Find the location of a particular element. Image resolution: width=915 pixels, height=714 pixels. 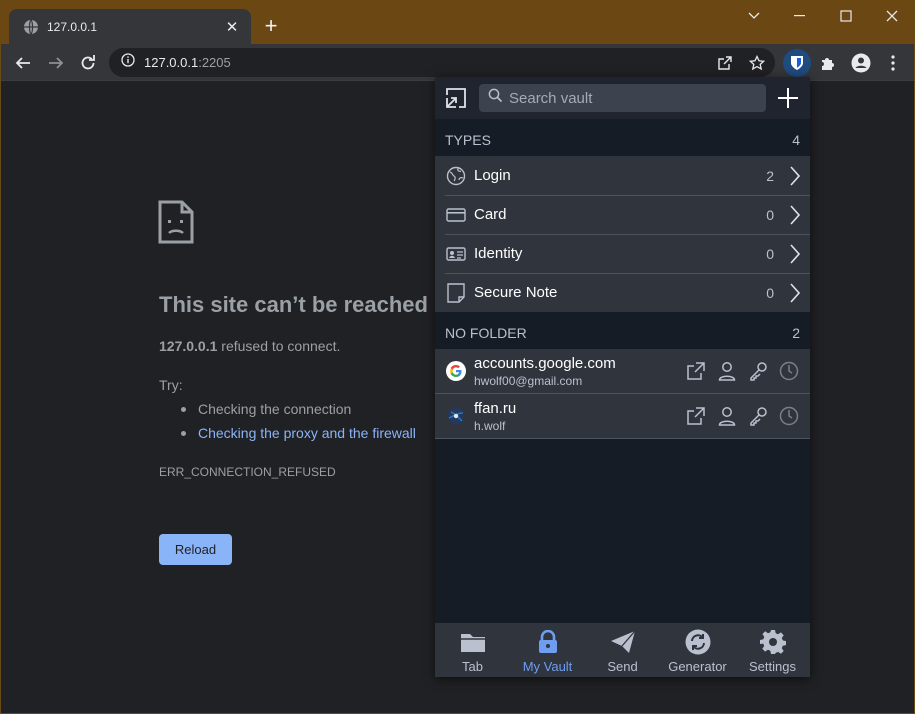

error-title: This site can’t be reached is located at coordinates (293, 304).